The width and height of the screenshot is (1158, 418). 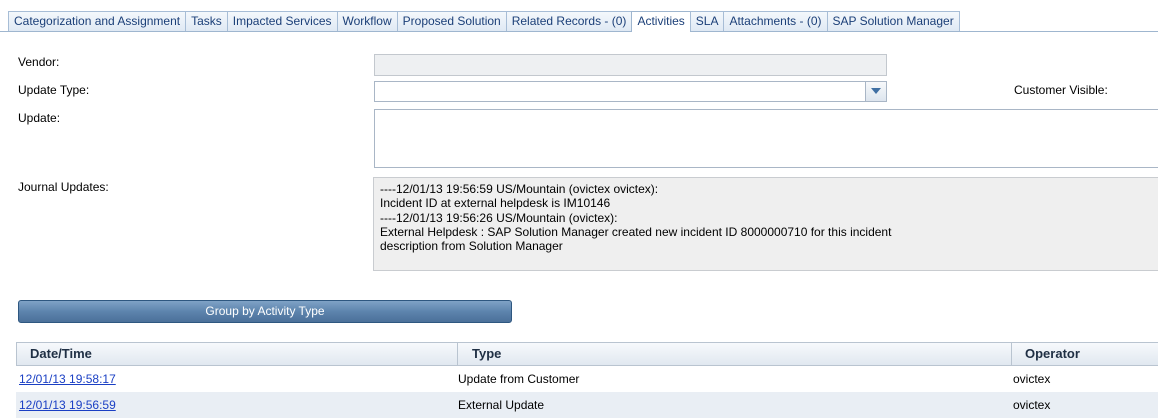 I want to click on vendor-field, so click(x=630, y=65).